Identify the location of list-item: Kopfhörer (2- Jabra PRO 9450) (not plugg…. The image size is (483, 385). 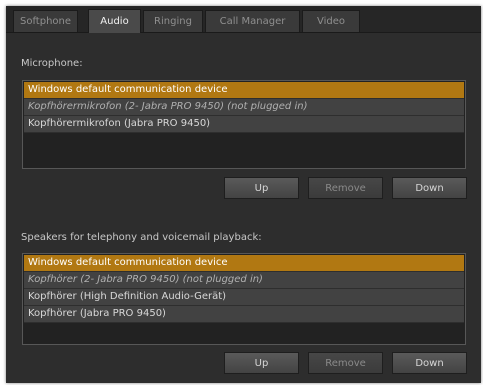
(244, 280).